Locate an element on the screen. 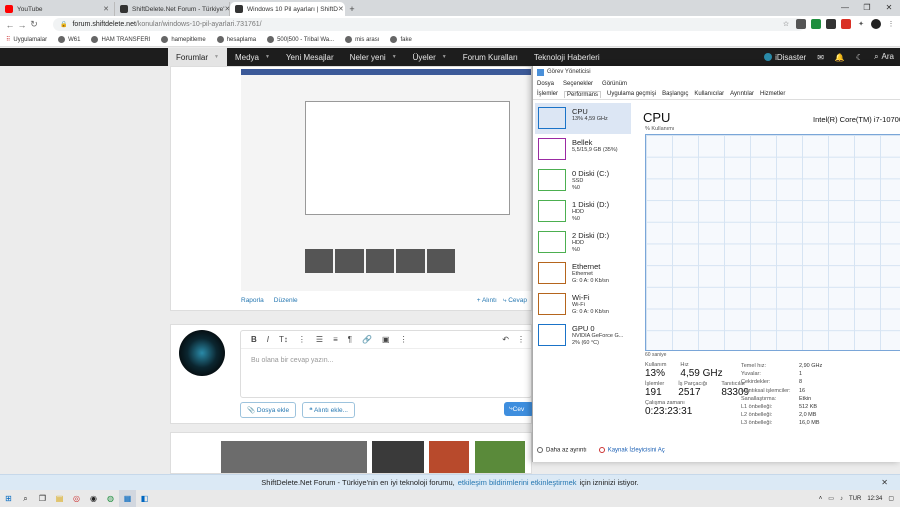 The image size is (900, 507). bold-icon: B is located at coordinates (254, 339).